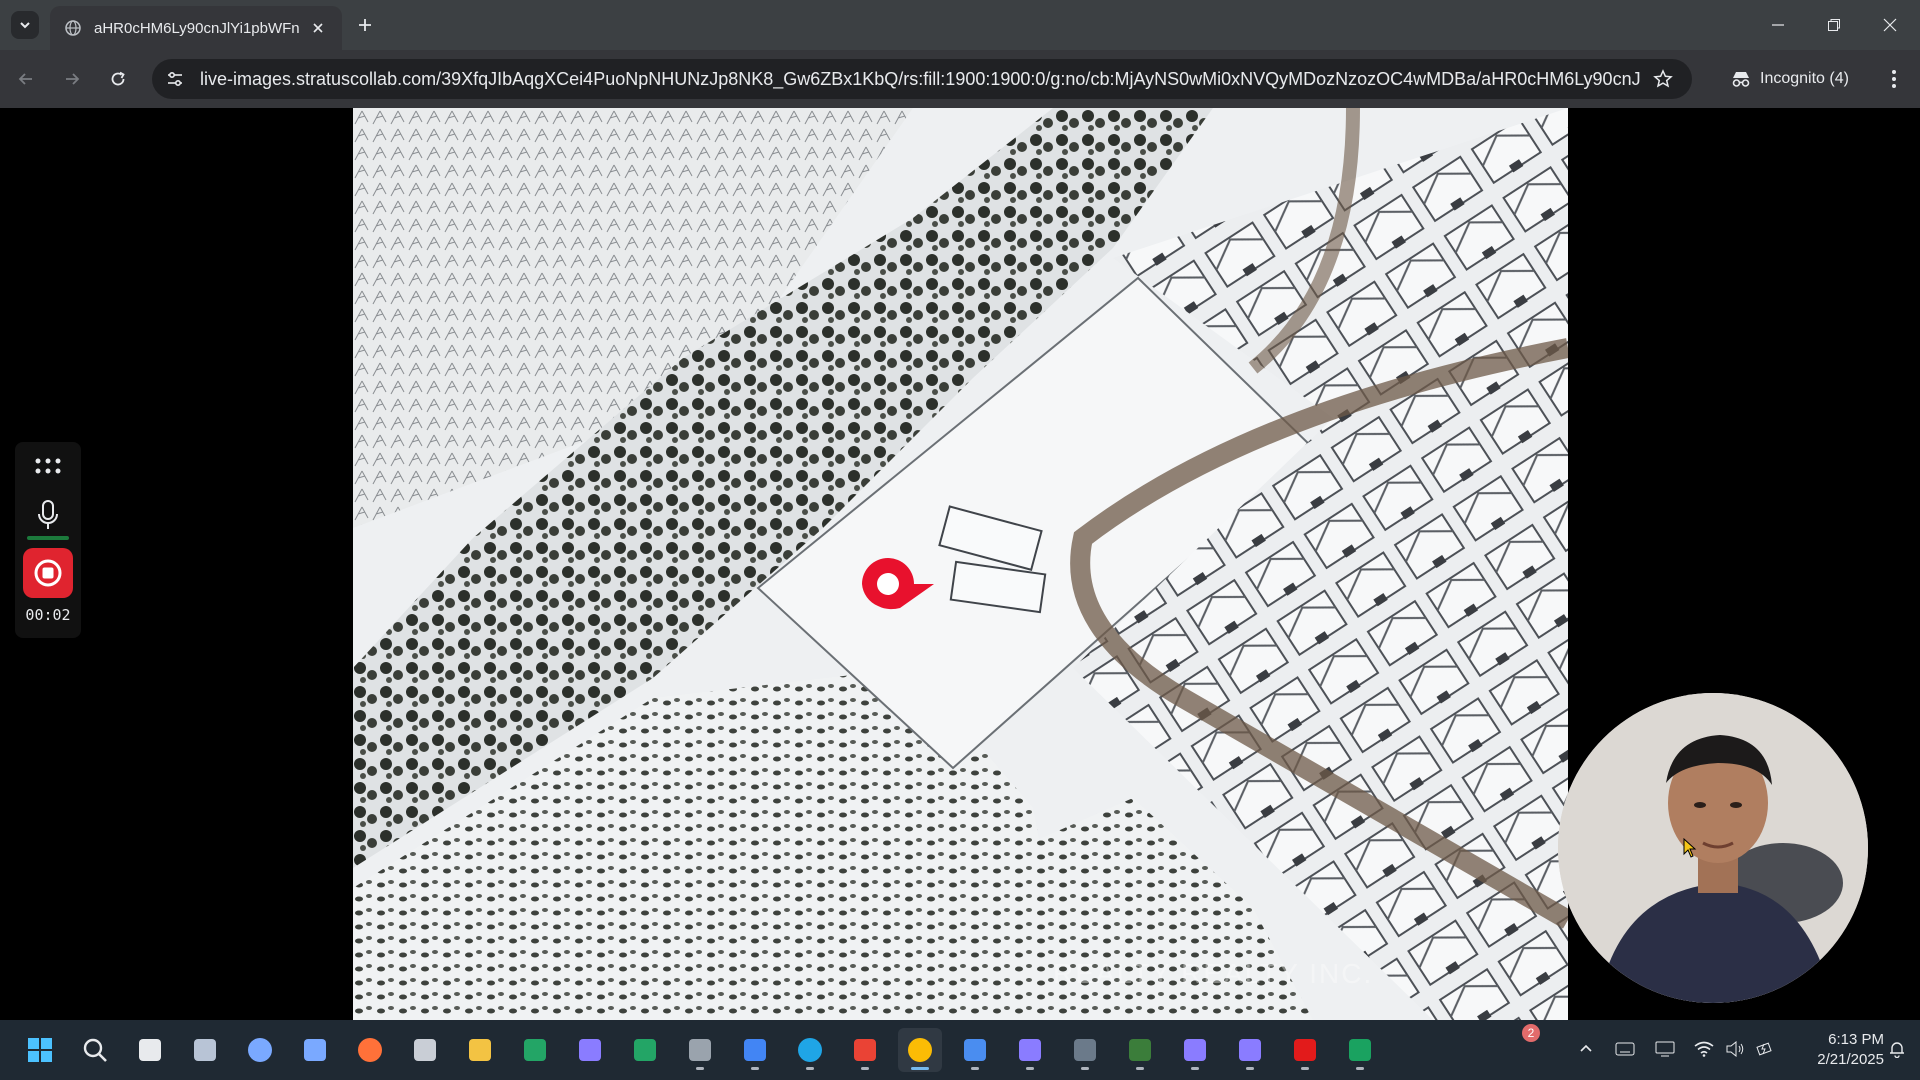 Image resolution: width=1920 pixels, height=1080 pixels. I want to click on windows-start-icon, so click(40, 1050).